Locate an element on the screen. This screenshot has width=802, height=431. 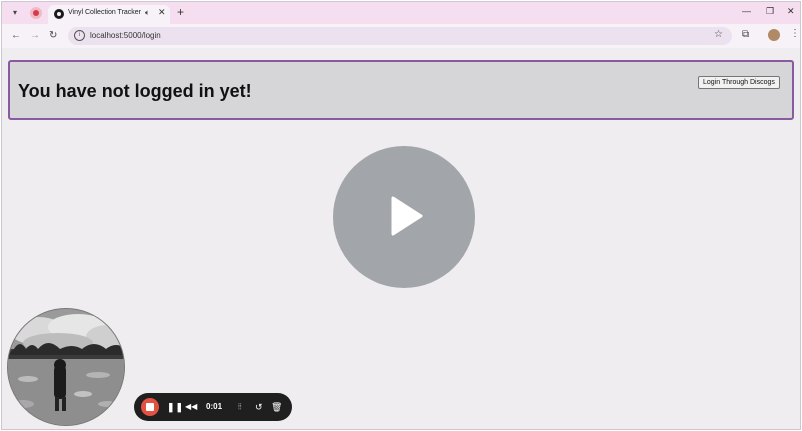
favicon-icon is located at coordinates (59, 14).